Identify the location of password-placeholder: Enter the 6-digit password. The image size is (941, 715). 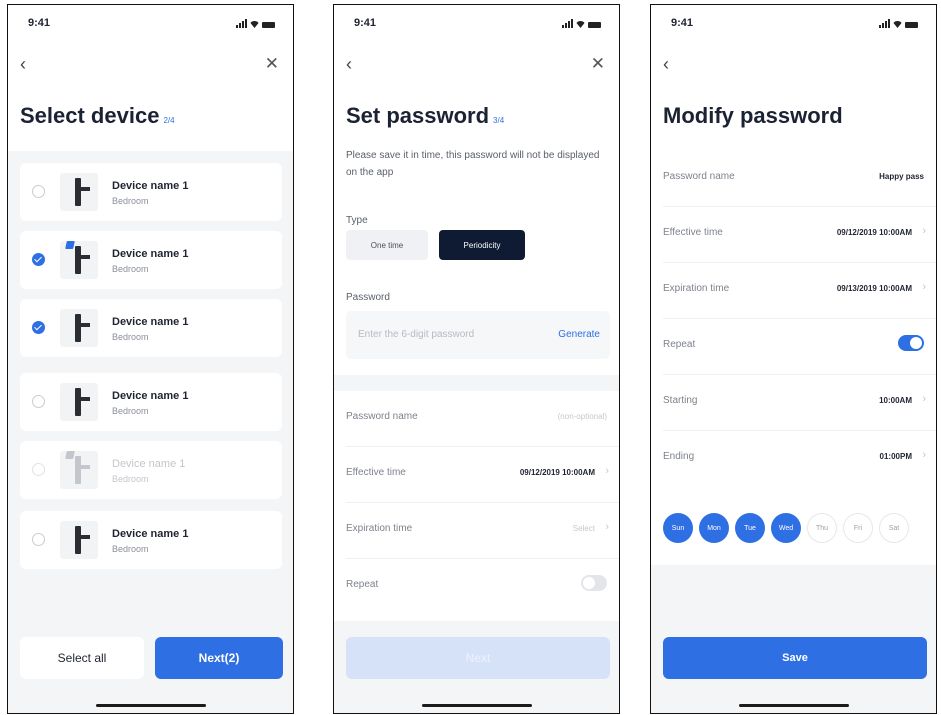
(416, 334).